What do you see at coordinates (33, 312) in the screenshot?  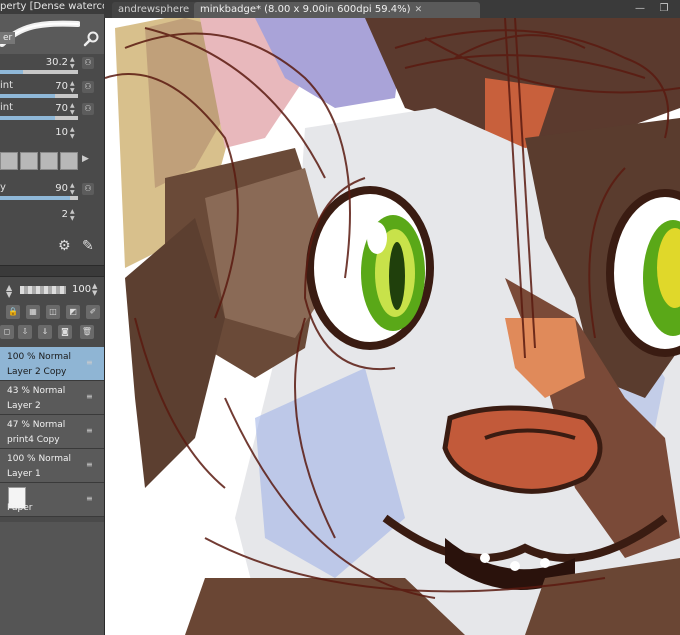 I see `transparency-lock-icon: ▦` at bounding box center [33, 312].